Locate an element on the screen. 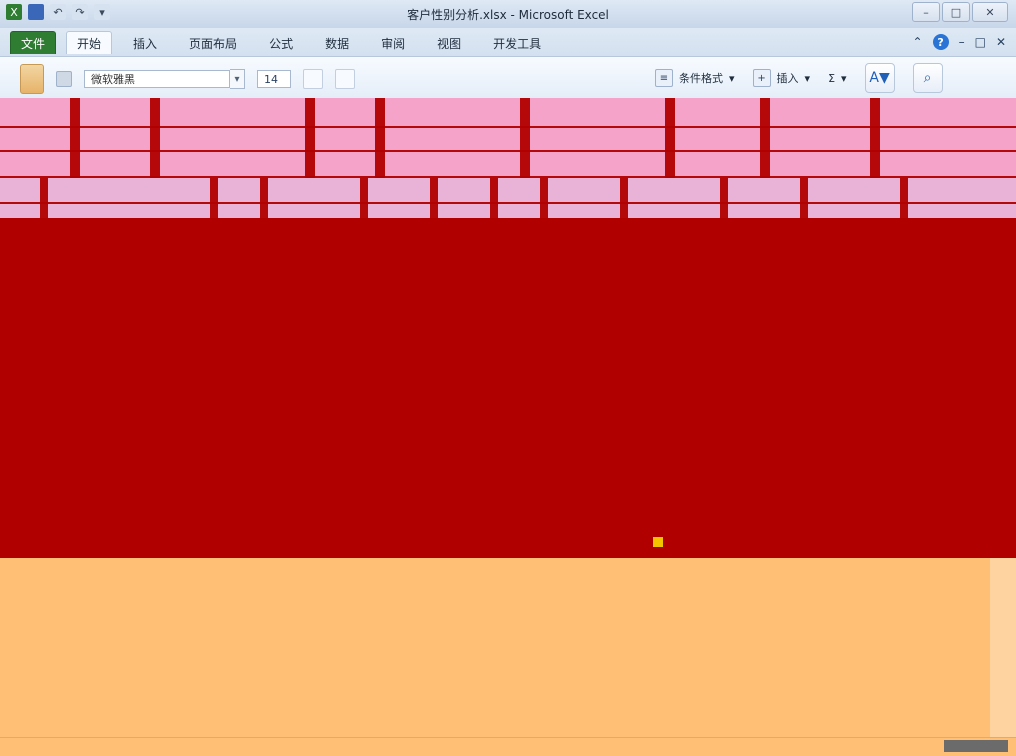 Image resolution: width=1016 pixels, height=756 pixels. ribbon-clipboard-font: 微软雅黑 ▾ 14 is located at coordinates (187, 79).